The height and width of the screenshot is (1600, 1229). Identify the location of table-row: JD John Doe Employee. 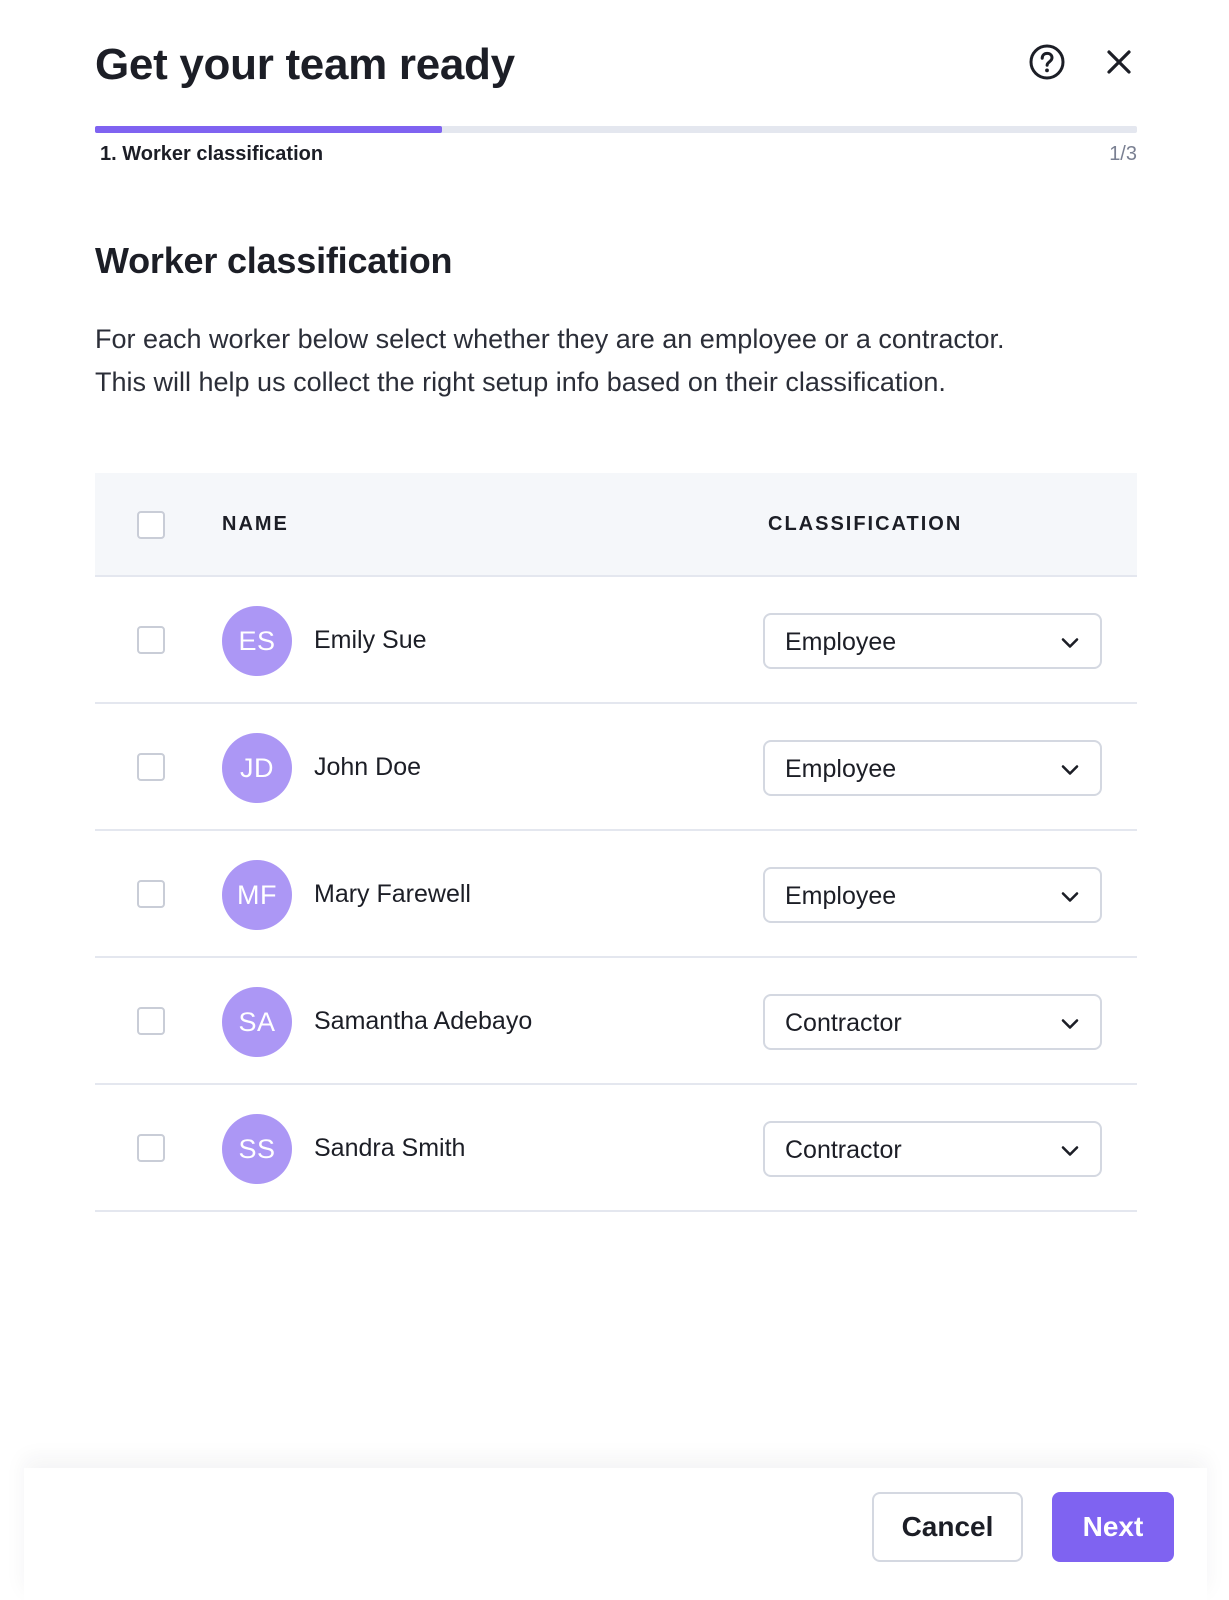
(616, 767).